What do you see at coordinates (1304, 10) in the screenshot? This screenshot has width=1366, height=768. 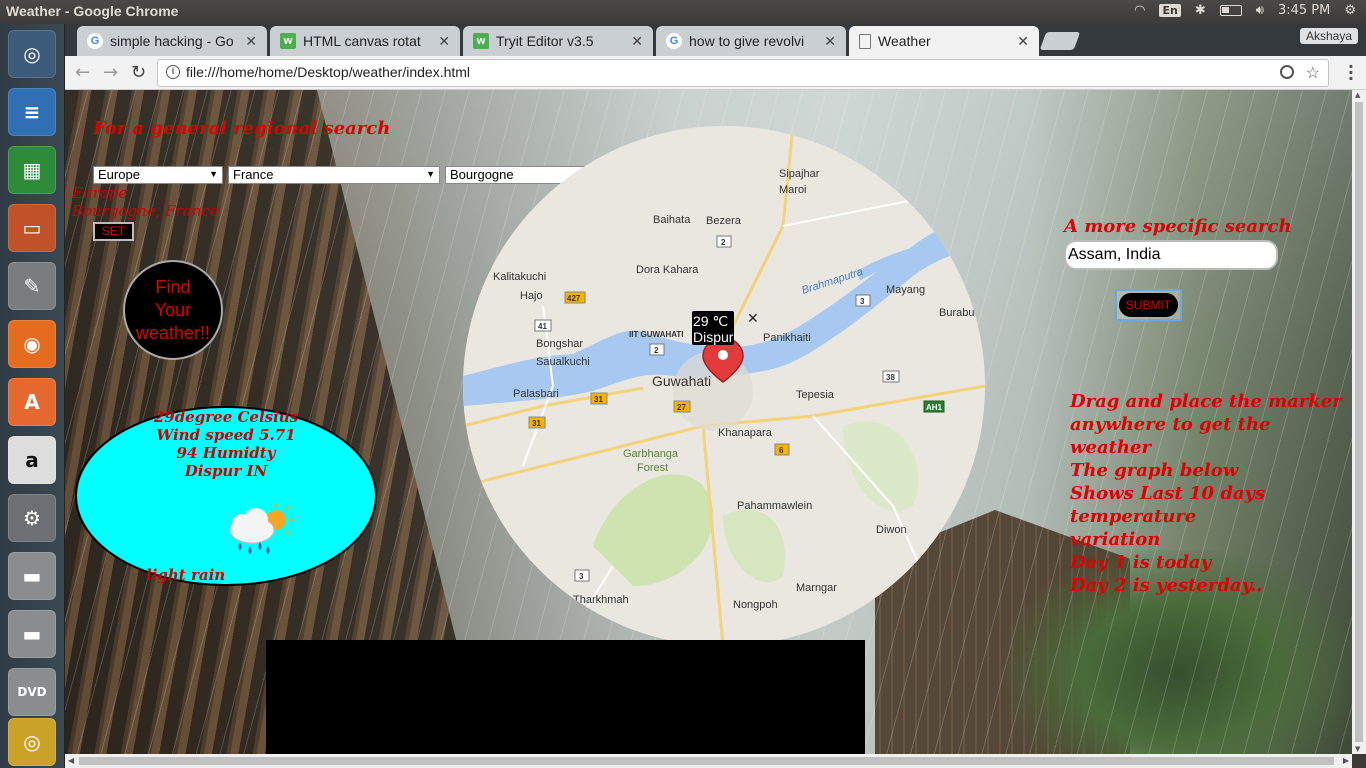 I see `clock: 3:45 PM` at bounding box center [1304, 10].